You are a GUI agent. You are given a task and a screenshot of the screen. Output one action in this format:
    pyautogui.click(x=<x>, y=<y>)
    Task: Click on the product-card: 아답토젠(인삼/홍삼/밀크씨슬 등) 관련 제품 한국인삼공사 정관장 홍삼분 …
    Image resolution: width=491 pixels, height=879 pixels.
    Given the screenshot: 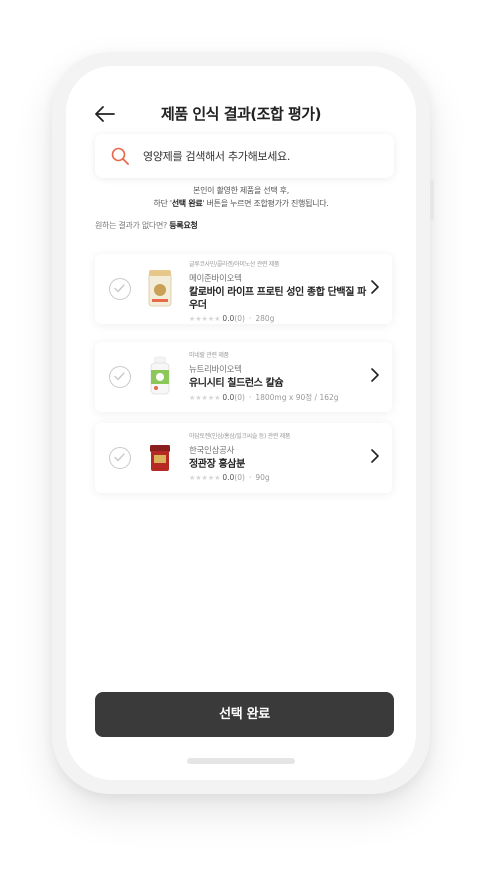 What is the action you would take?
    pyautogui.click(x=243, y=458)
    